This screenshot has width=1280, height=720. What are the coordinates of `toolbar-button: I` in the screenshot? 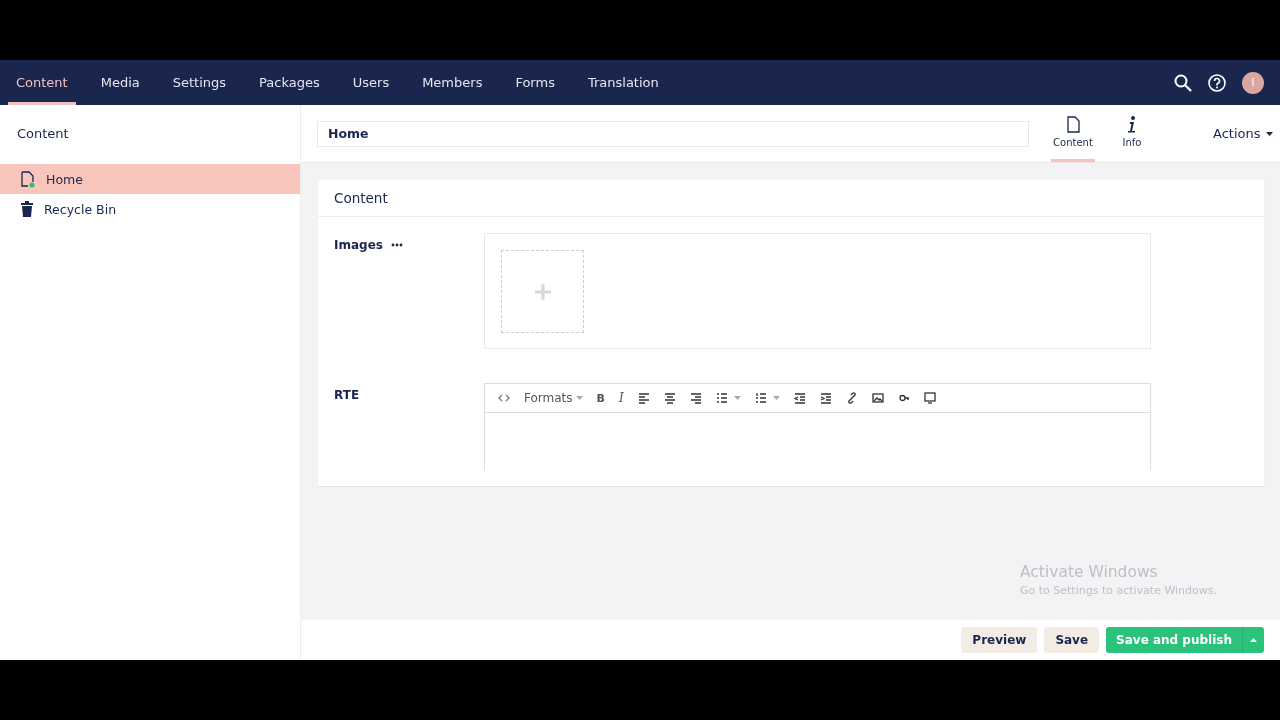 It's located at (621, 398).